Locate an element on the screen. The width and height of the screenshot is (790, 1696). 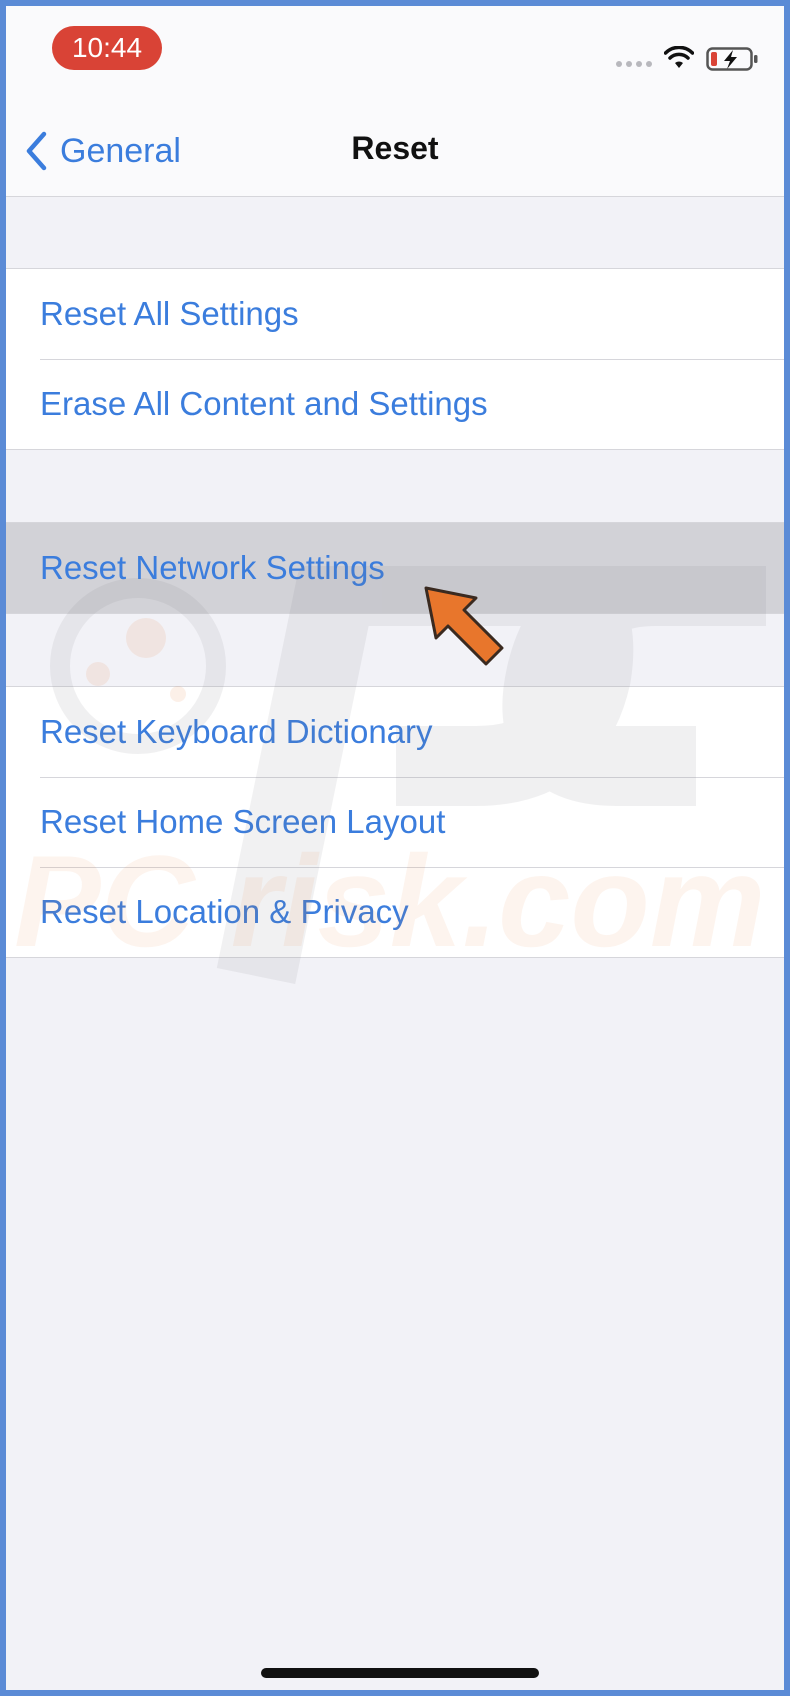
reset-network-settings-item: Reset Network Settings is located at coordinates (395, 568).